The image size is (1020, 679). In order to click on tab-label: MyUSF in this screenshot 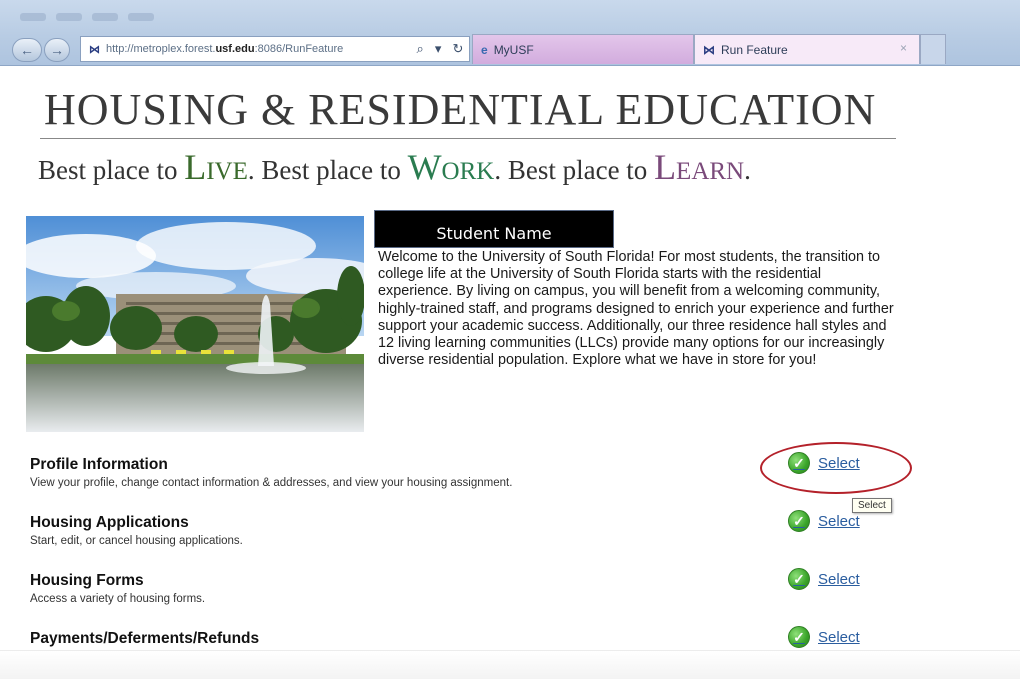, I will do `click(513, 49)`.